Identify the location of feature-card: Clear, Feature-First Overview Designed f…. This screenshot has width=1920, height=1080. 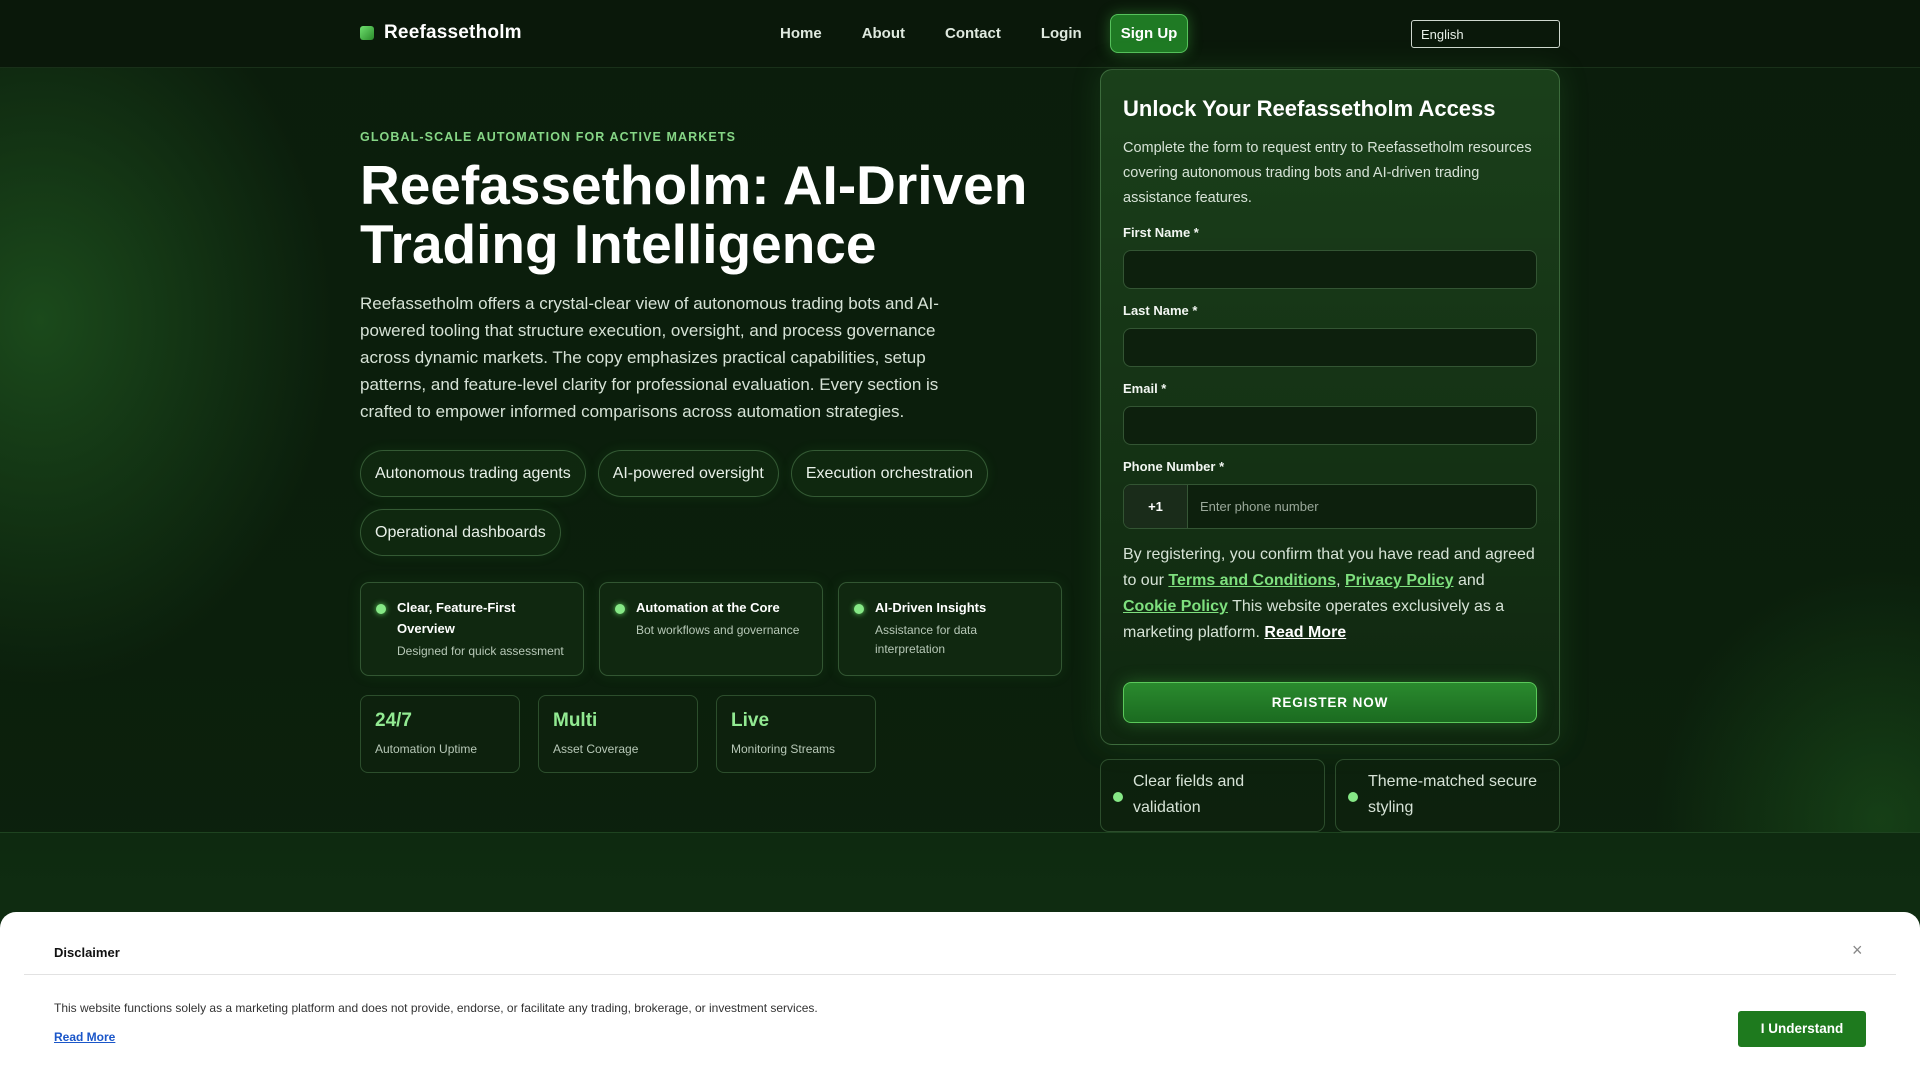
(472, 629).